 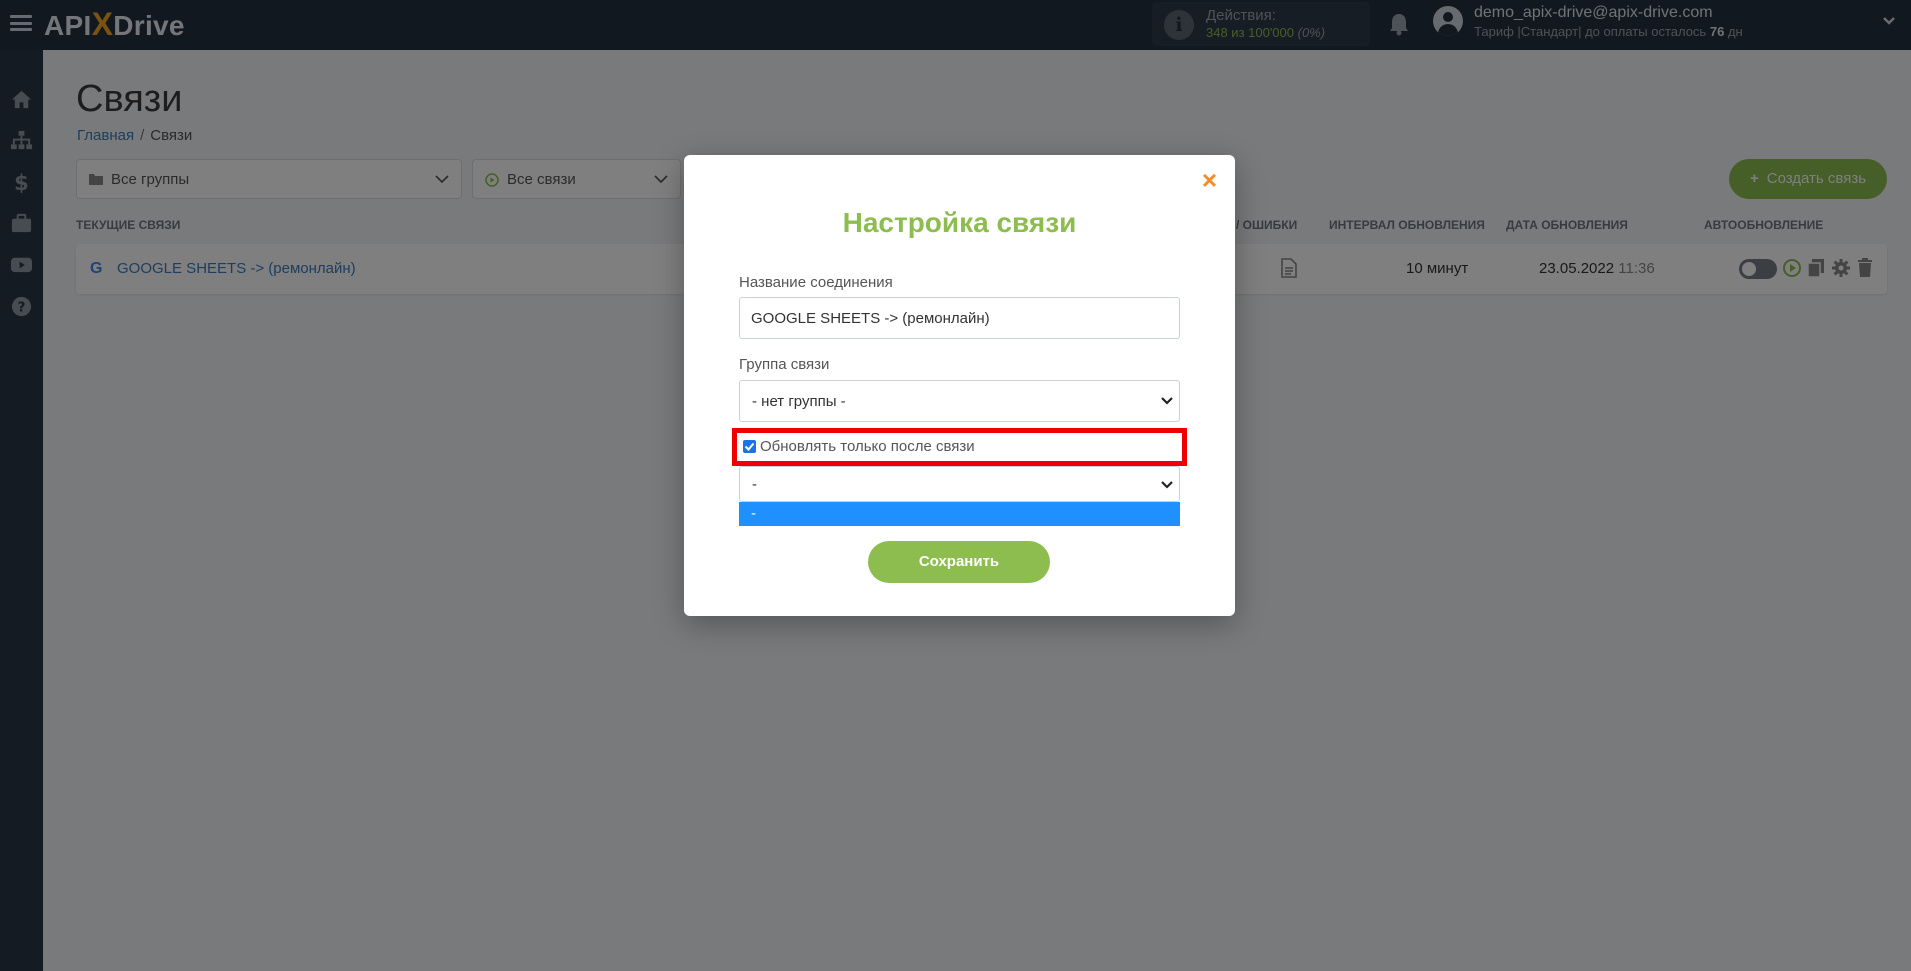 I want to click on check-icon, so click(x=749, y=446).